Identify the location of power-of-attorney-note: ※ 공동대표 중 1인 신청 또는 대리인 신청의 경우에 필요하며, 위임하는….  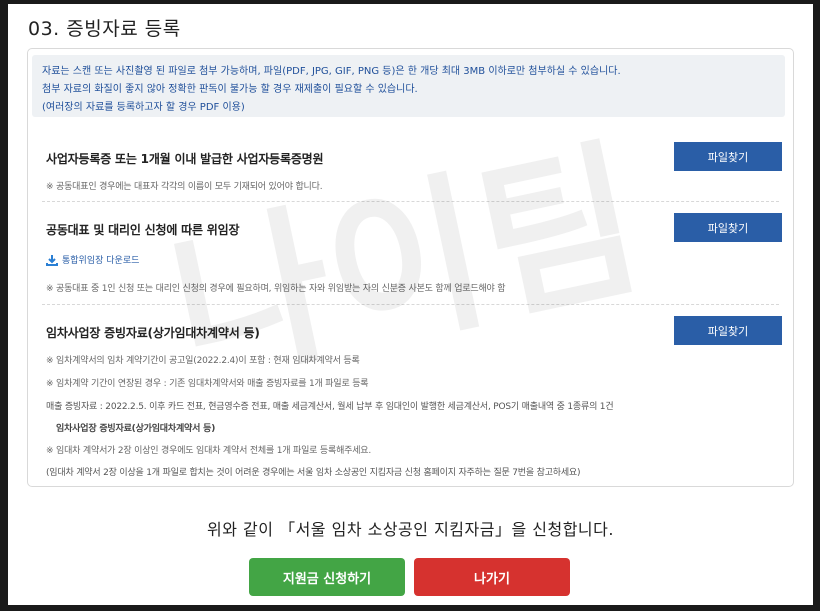
(276, 289).